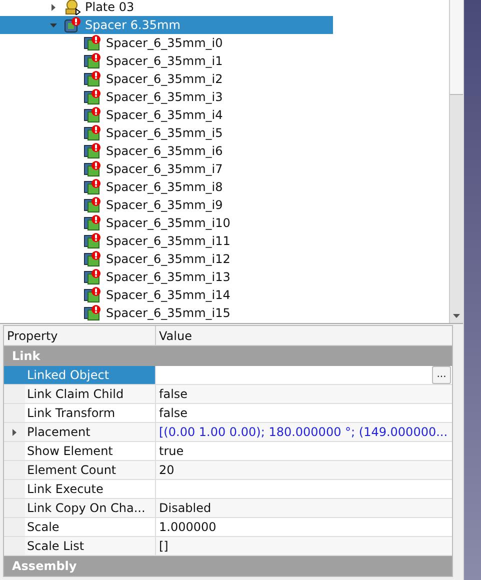 This screenshot has width=481, height=580. What do you see at coordinates (166, 133) in the screenshot?
I see `tree-item: Spacer_6_35mm_i5` at bounding box center [166, 133].